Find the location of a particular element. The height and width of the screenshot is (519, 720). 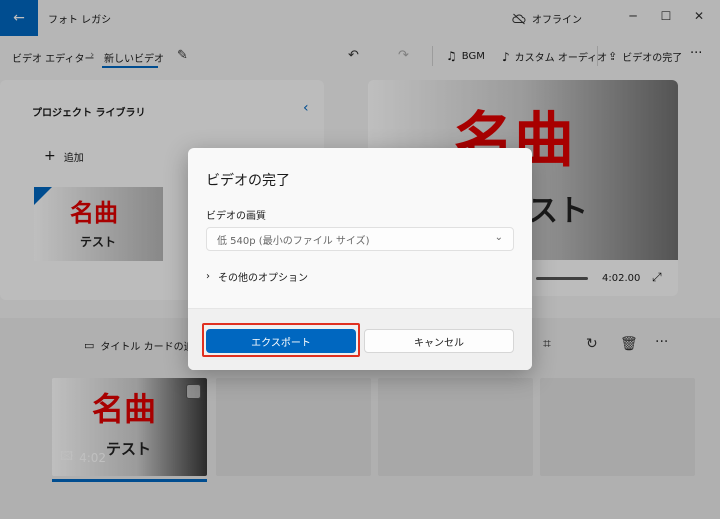

more-options-label: その他のオプション is located at coordinates (263, 278).